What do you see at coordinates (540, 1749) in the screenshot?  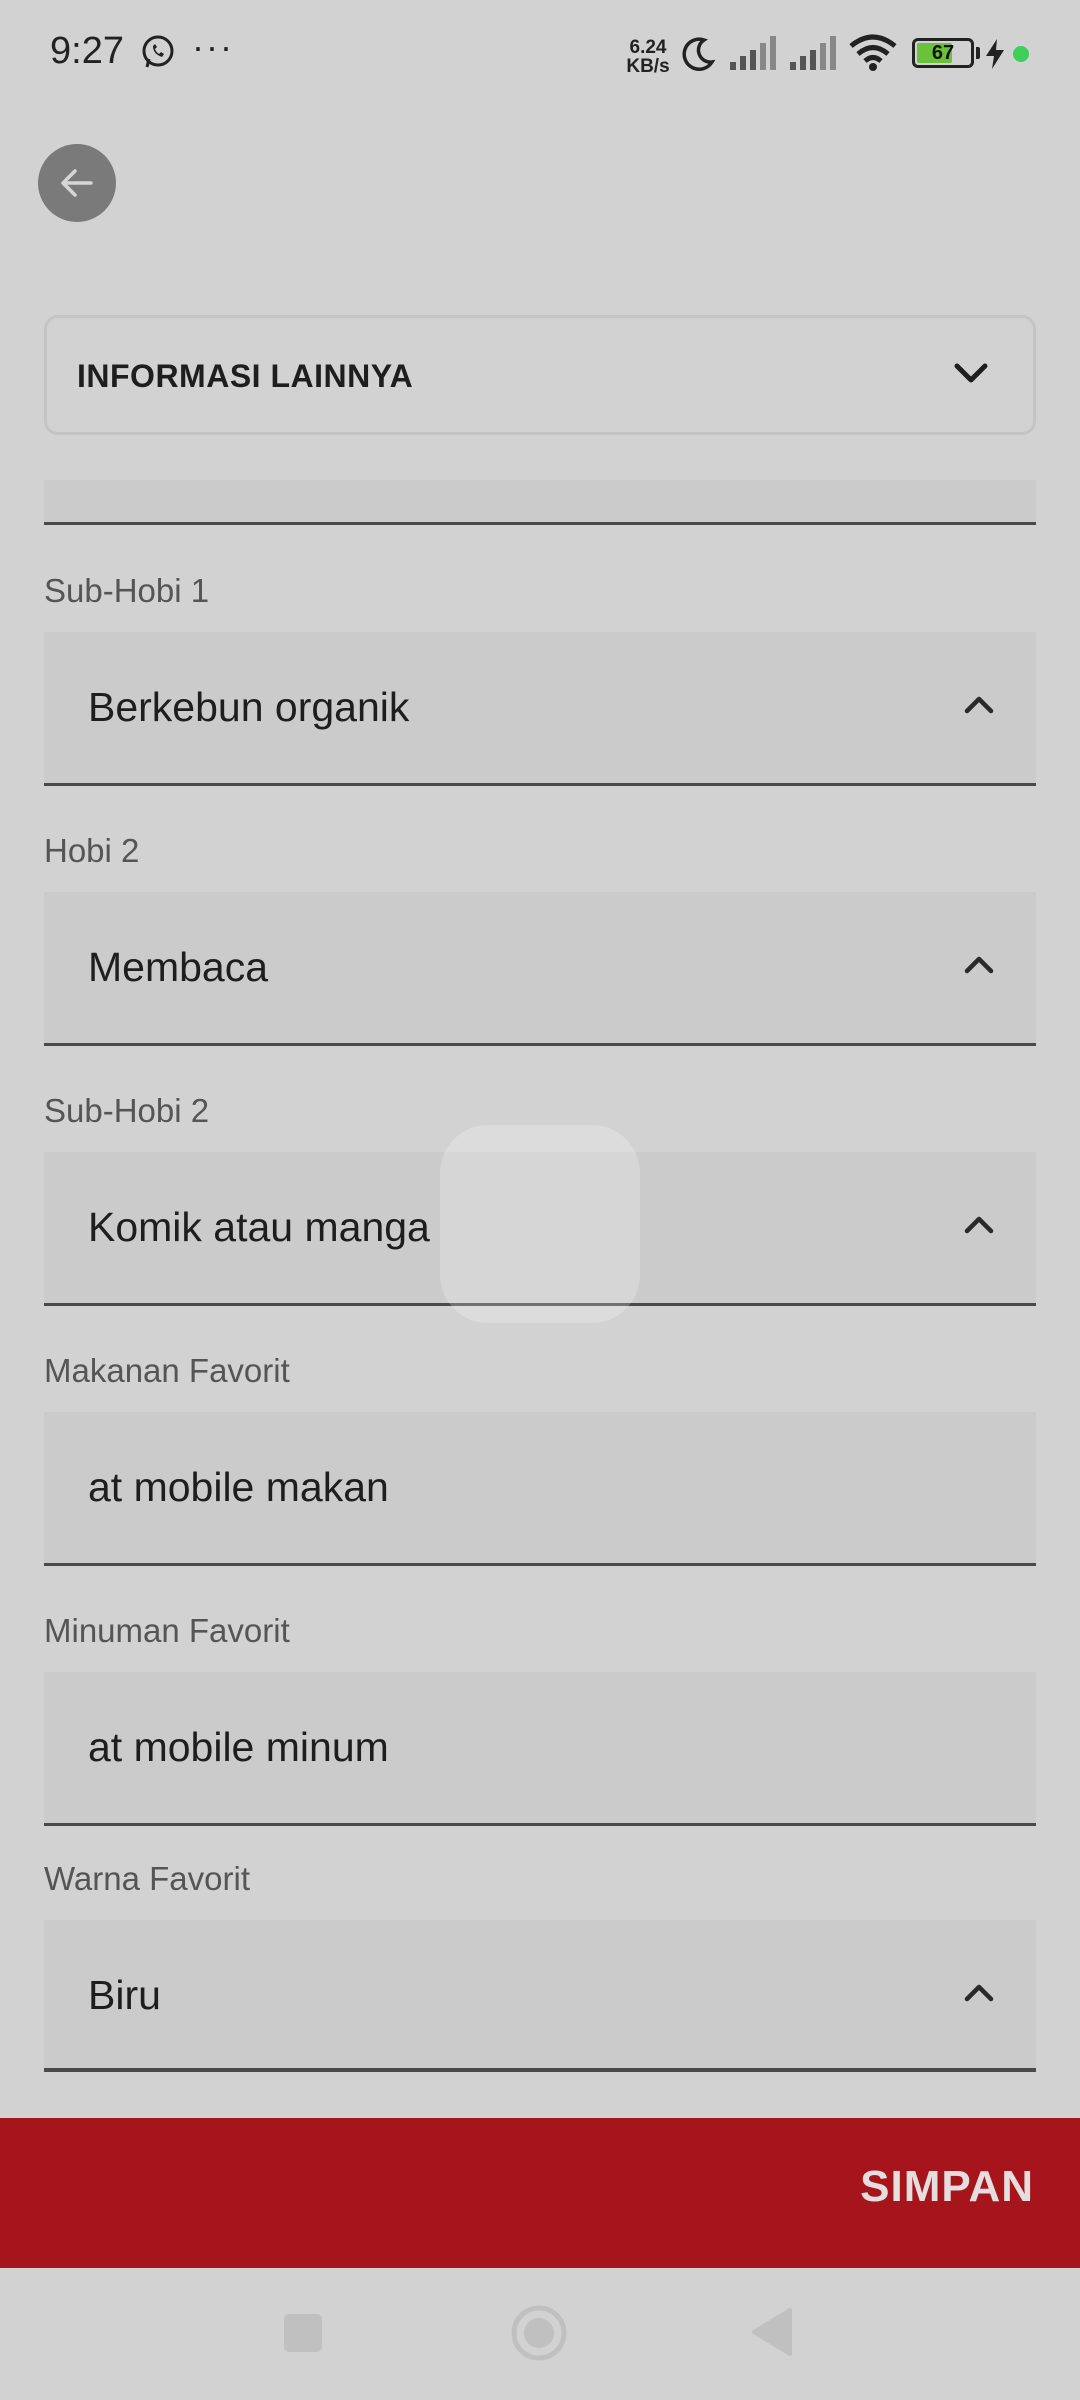 I see `minuman-favorit-input: at mobile minum` at bounding box center [540, 1749].